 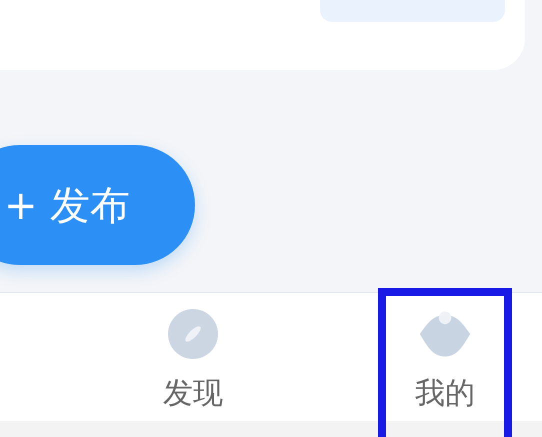 What do you see at coordinates (445, 334) in the screenshot?
I see `profile-icon` at bounding box center [445, 334].